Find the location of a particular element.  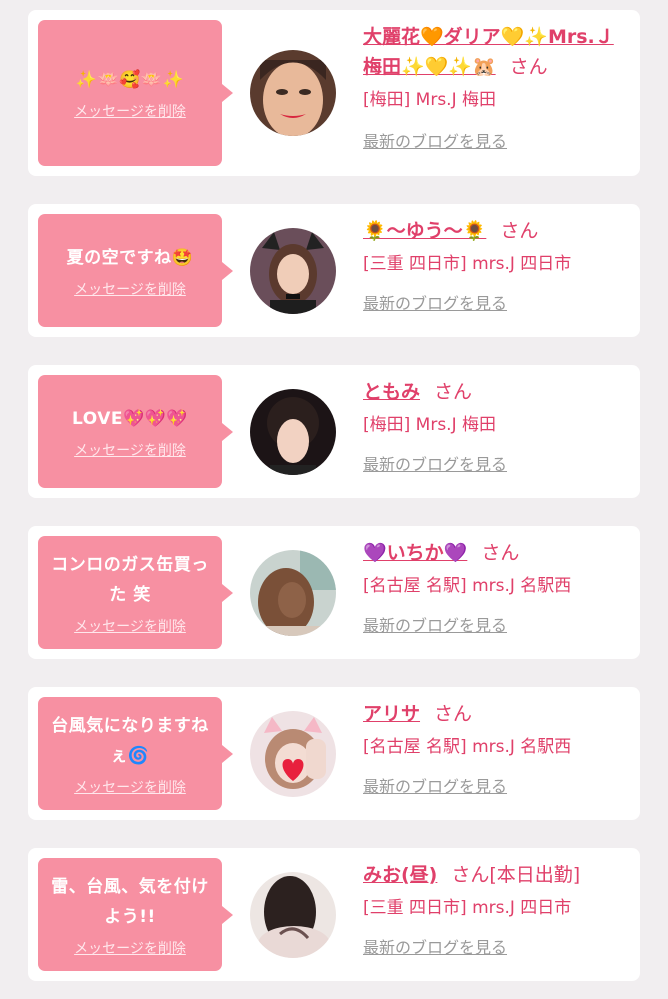

attendance-badge: [本日出勤] is located at coordinates (535, 875).